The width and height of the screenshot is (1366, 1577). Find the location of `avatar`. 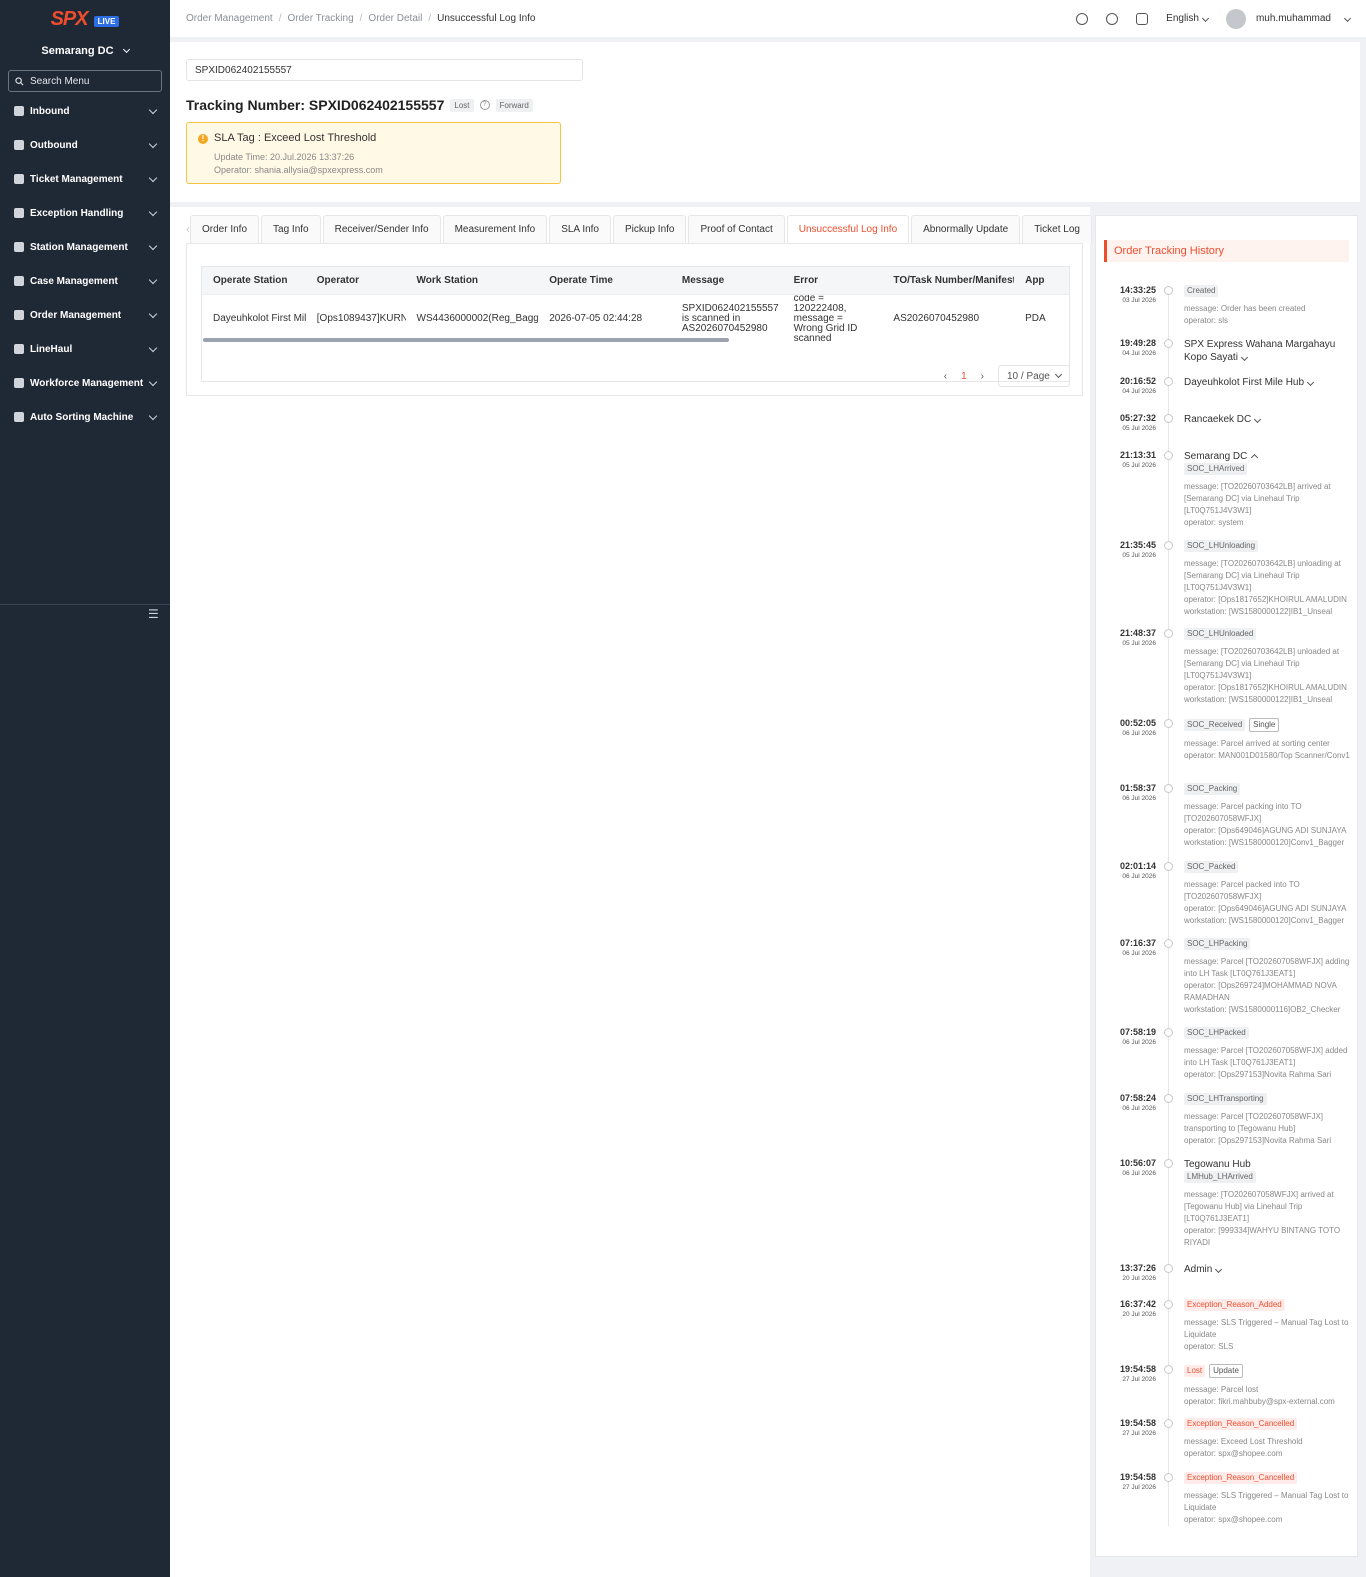

avatar is located at coordinates (1235, 18).